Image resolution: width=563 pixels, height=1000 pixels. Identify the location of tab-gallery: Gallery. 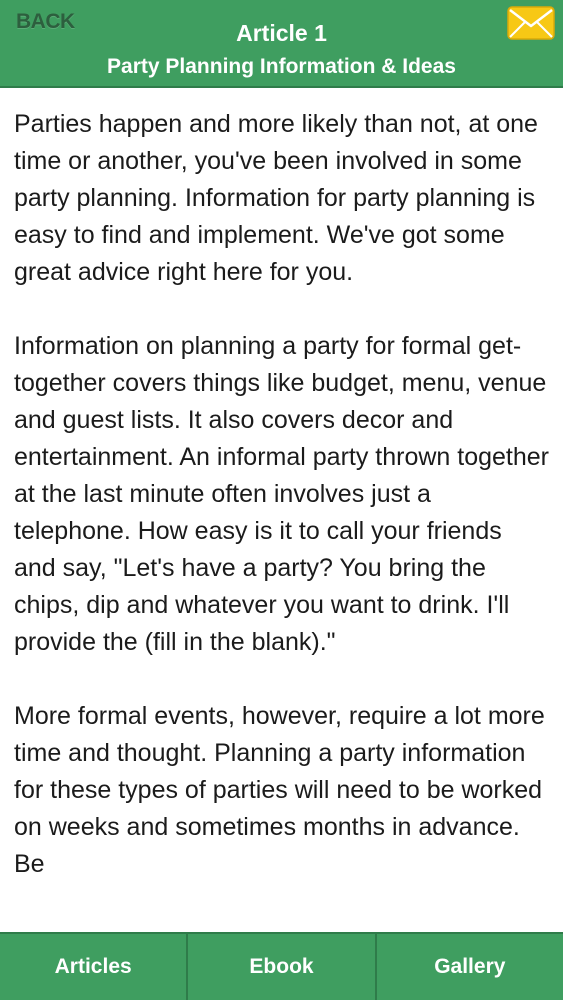
(468, 967).